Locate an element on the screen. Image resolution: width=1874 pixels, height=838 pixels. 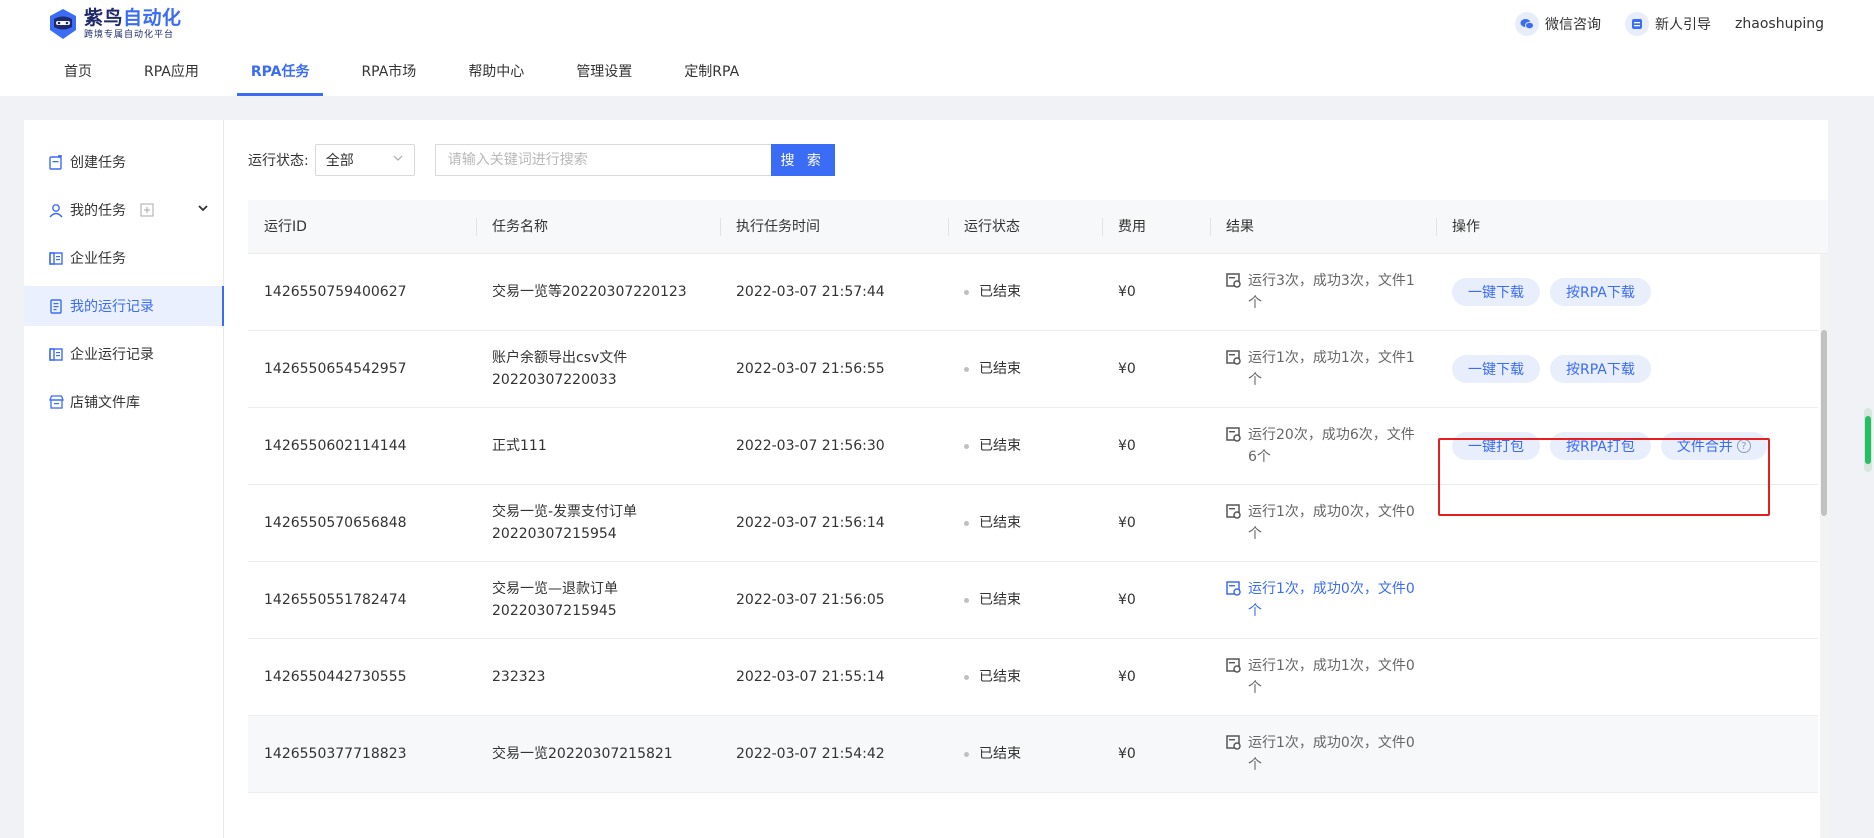
new-user-guide-link: 新人引导 is located at coordinates (1668, 24).